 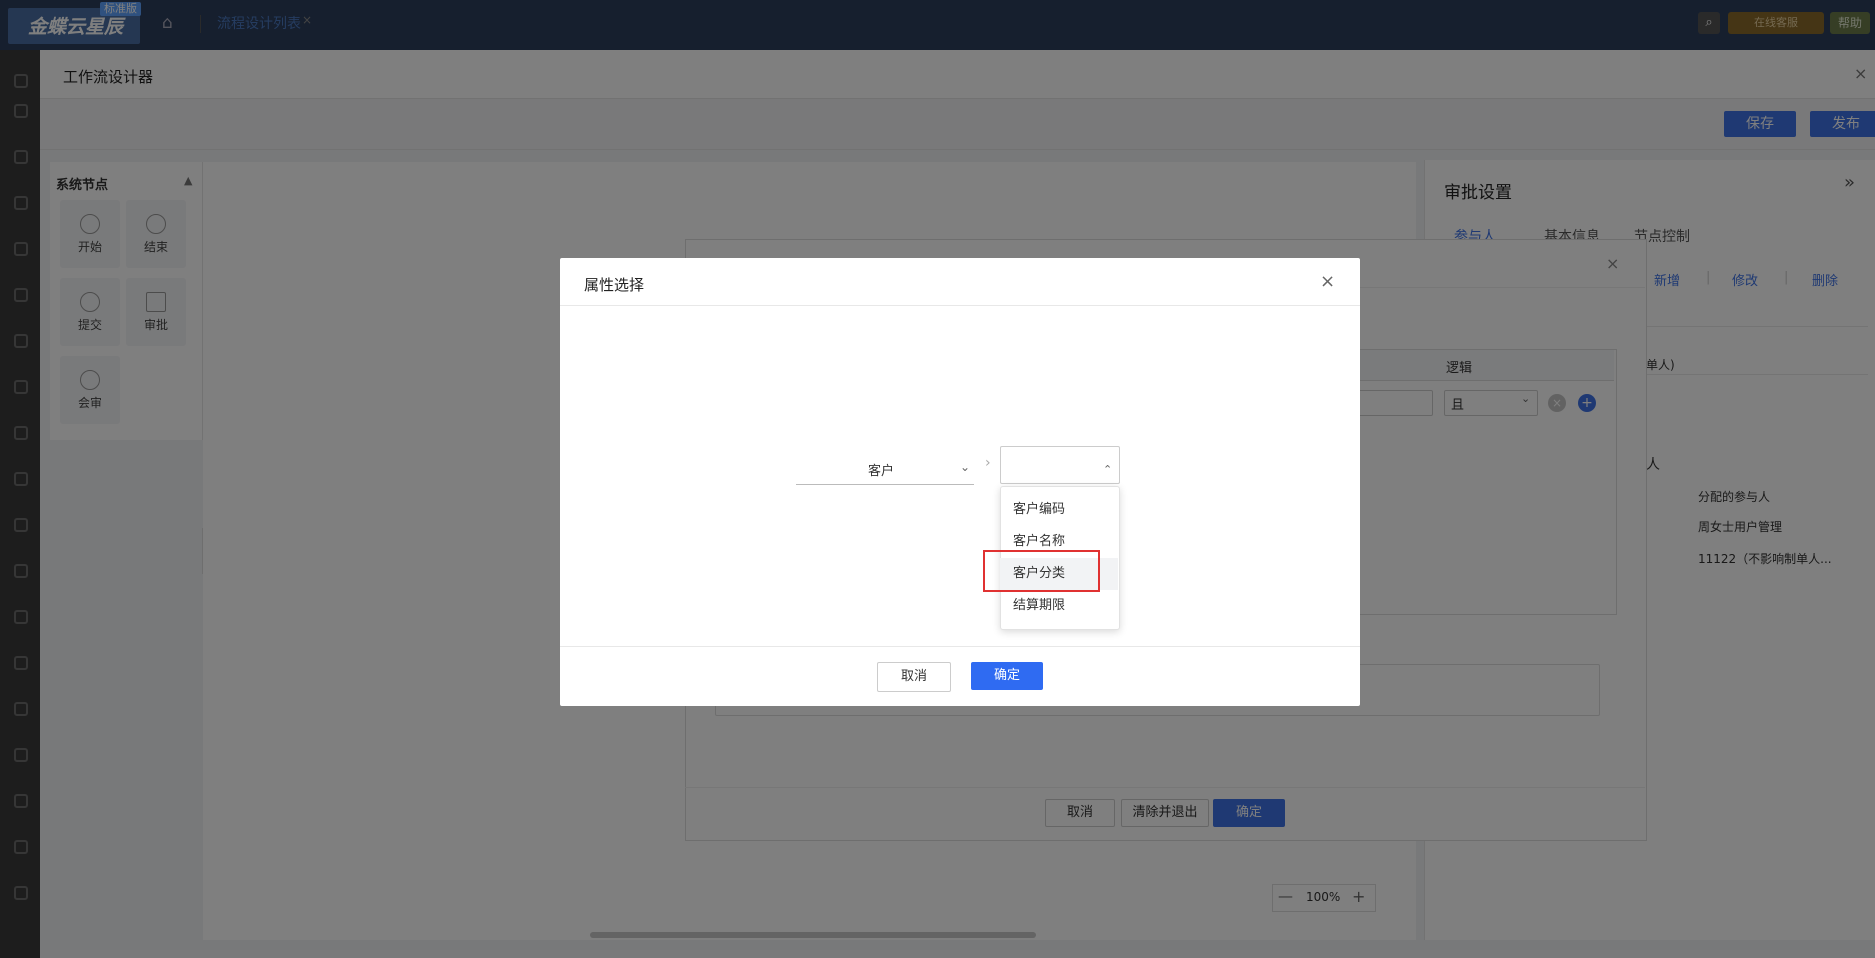 I want to click on cancel-button: 取消, so click(x=914, y=677).